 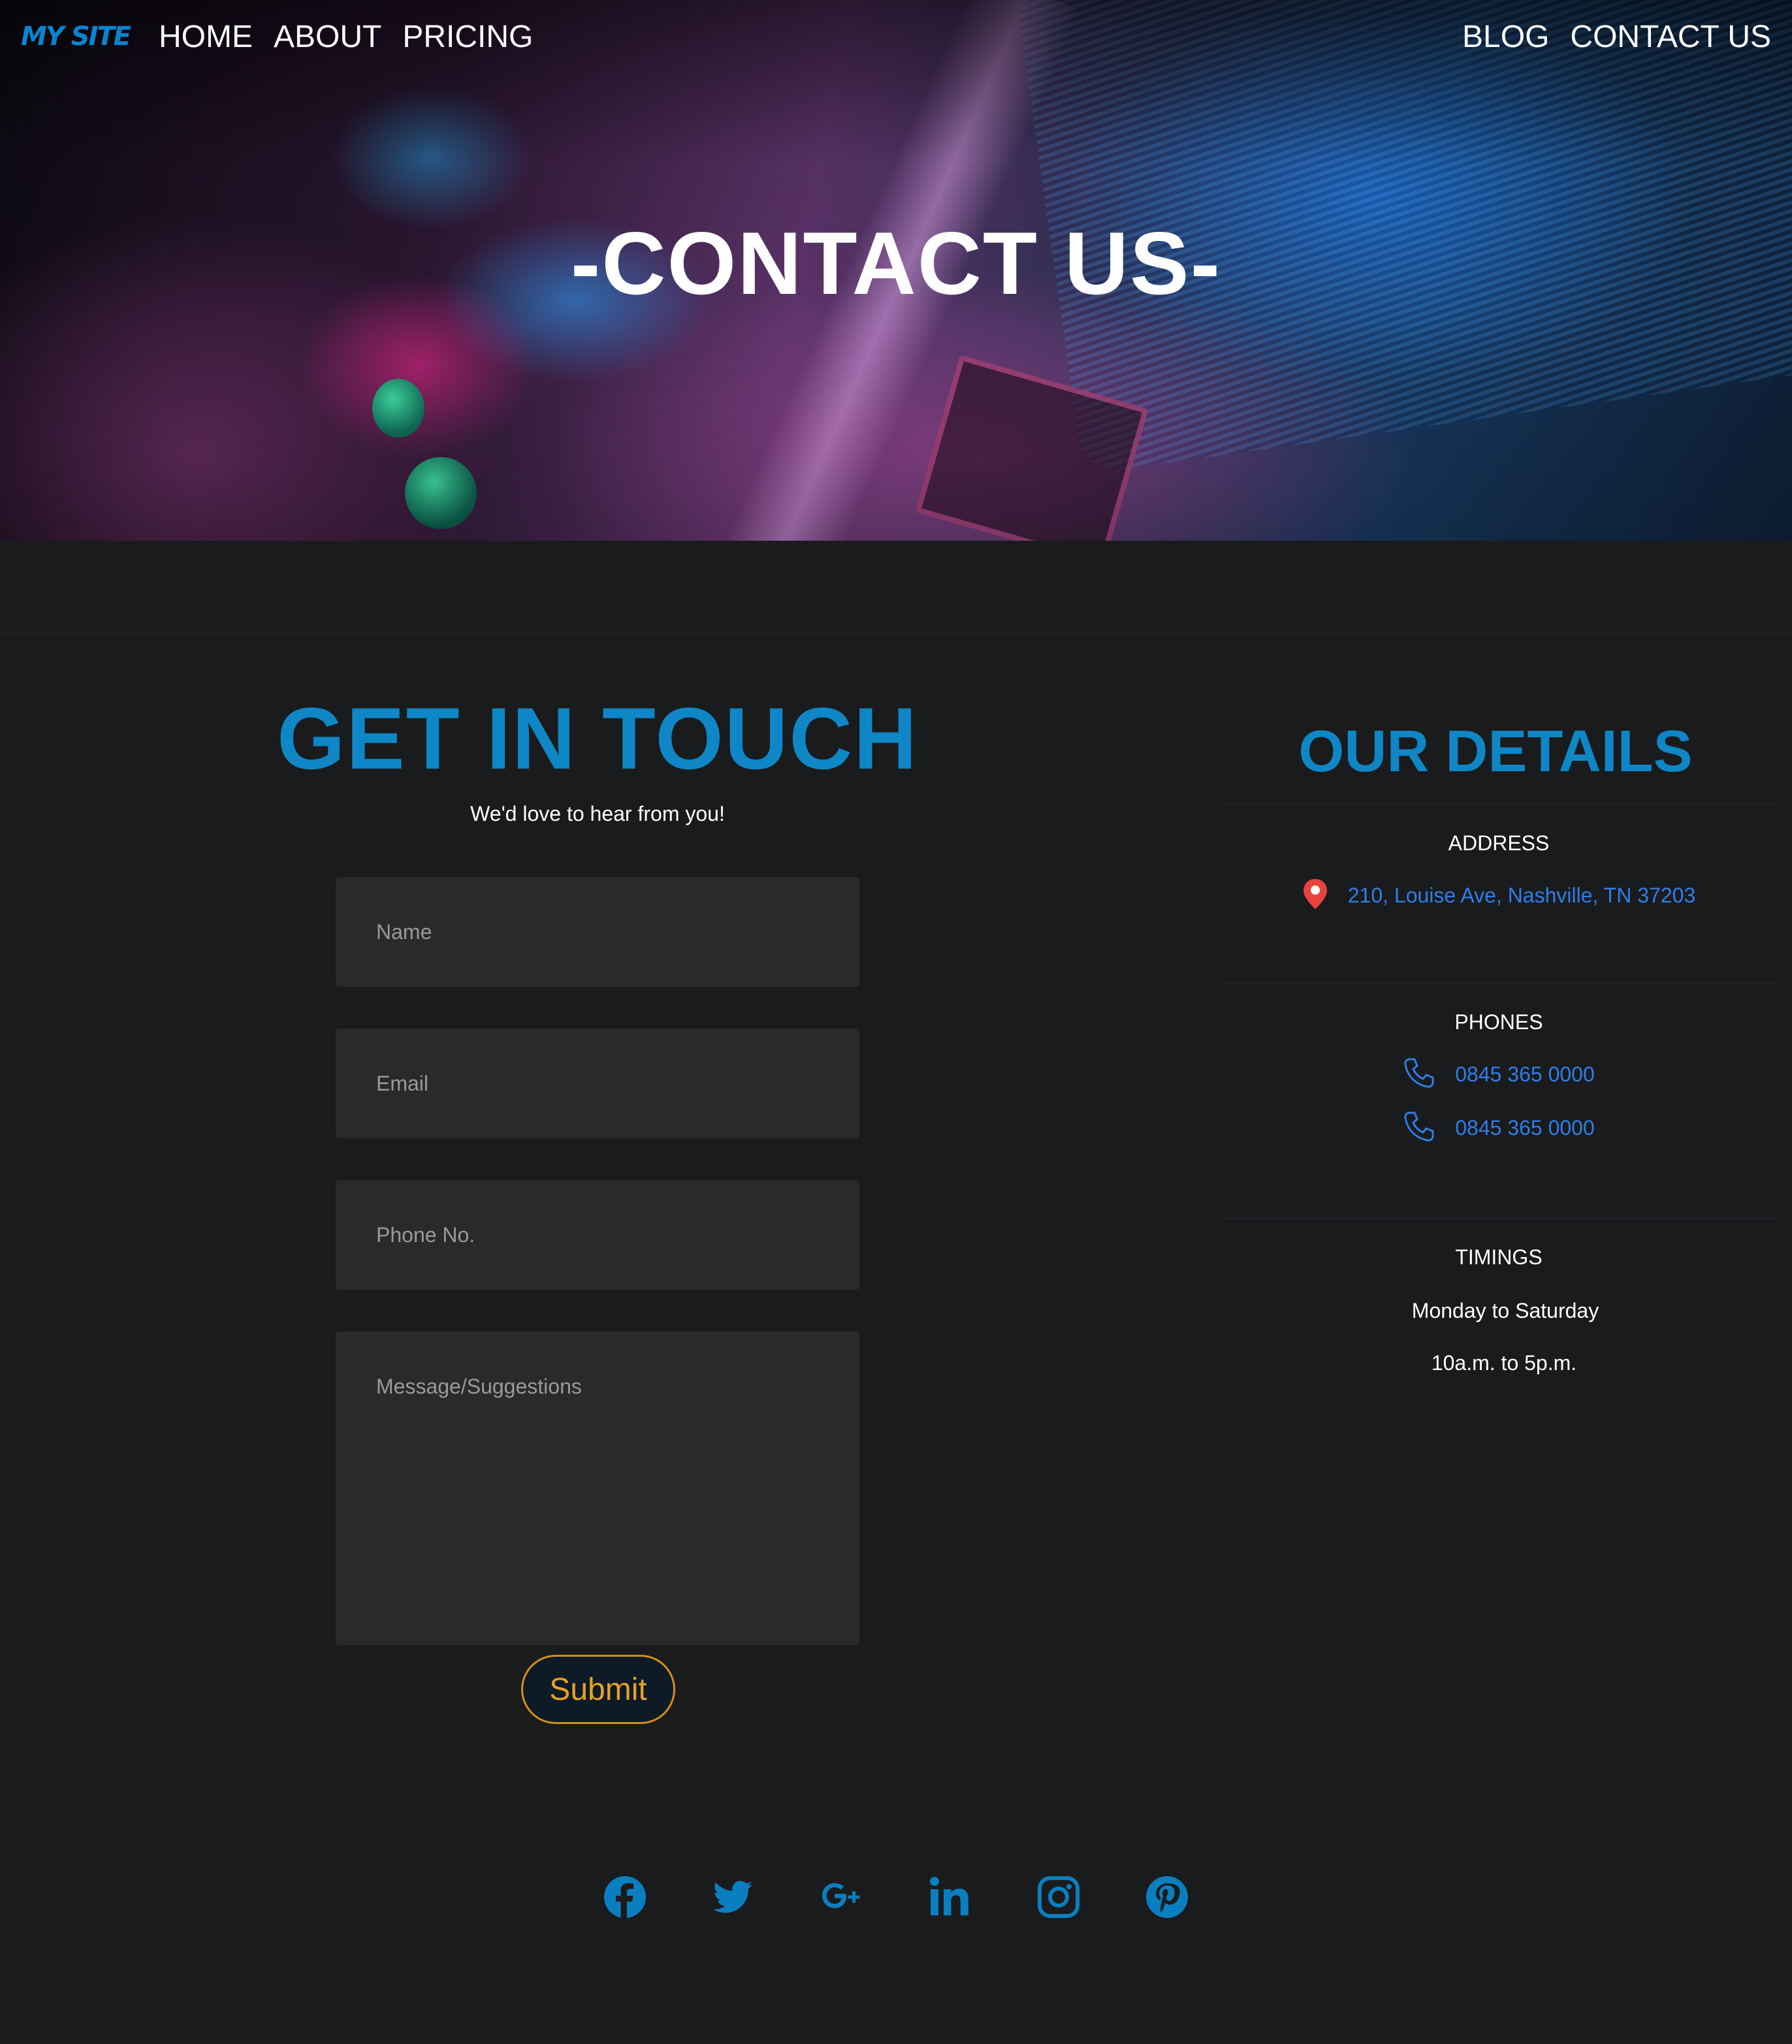 I want to click on nav-right-group: BLOG CONTACT US, so click(x=1606, y=37).